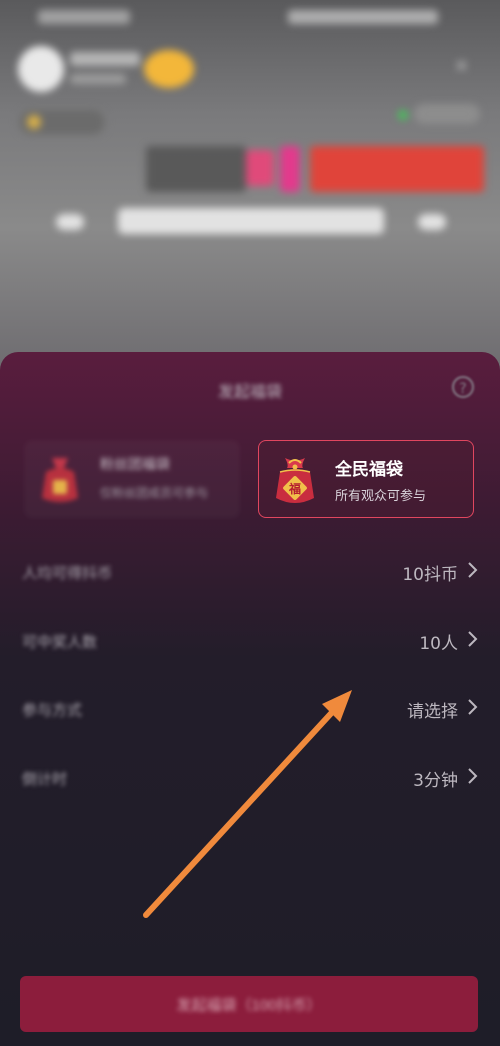  I want to click on bag-type-subtitle: 仅粉丝团成员可参与, so click(154, 493).